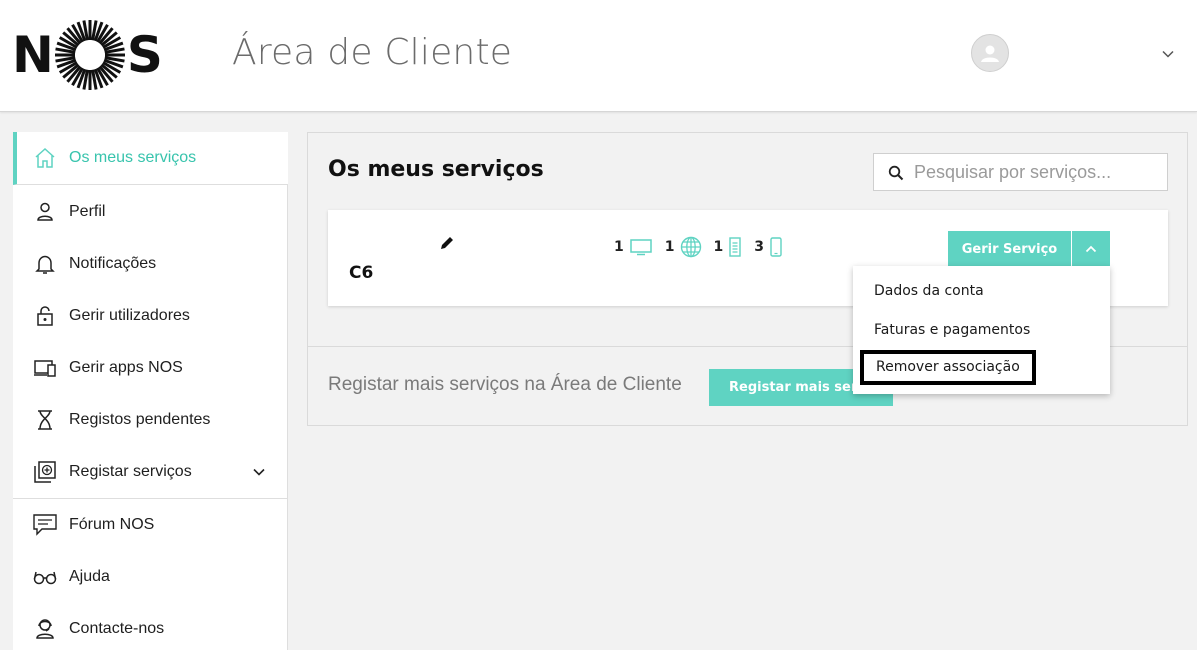  Describe the element at coordinates (150, 212) in the screenshot. I see `sidebar-item-profile: Perfil` at that location.